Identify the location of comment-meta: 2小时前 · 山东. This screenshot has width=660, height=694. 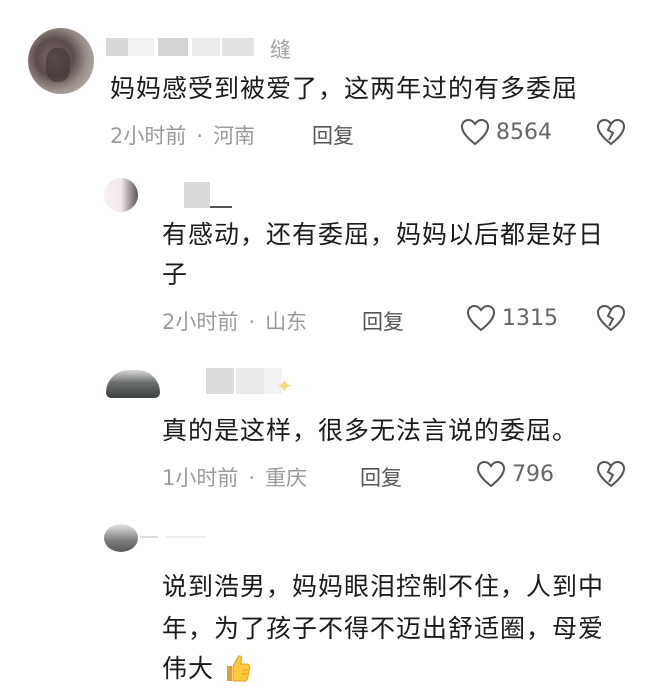
(234, 321).